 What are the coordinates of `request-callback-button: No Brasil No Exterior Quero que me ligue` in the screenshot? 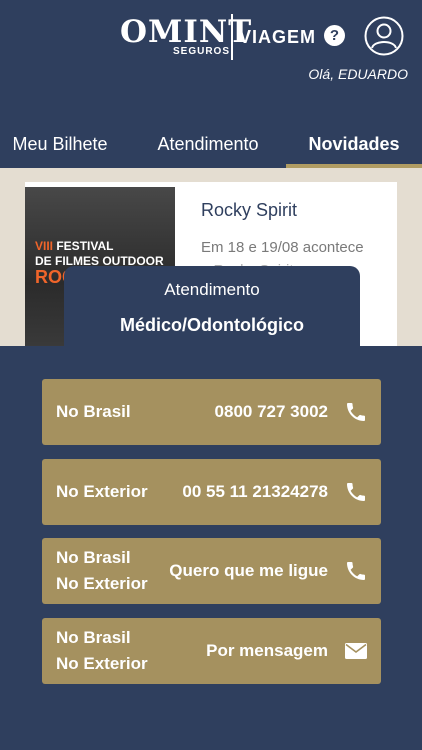 It's located at (211, 571).